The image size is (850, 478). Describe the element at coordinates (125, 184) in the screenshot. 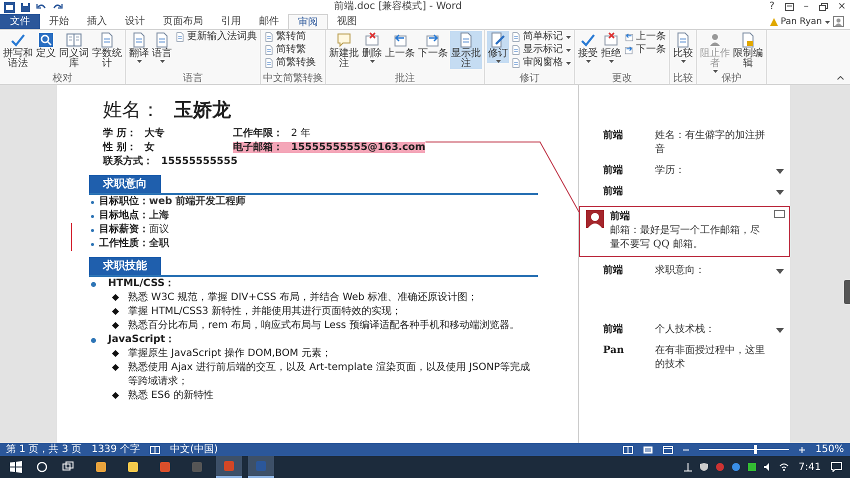

I see `section-title: 求职意向` at that location.